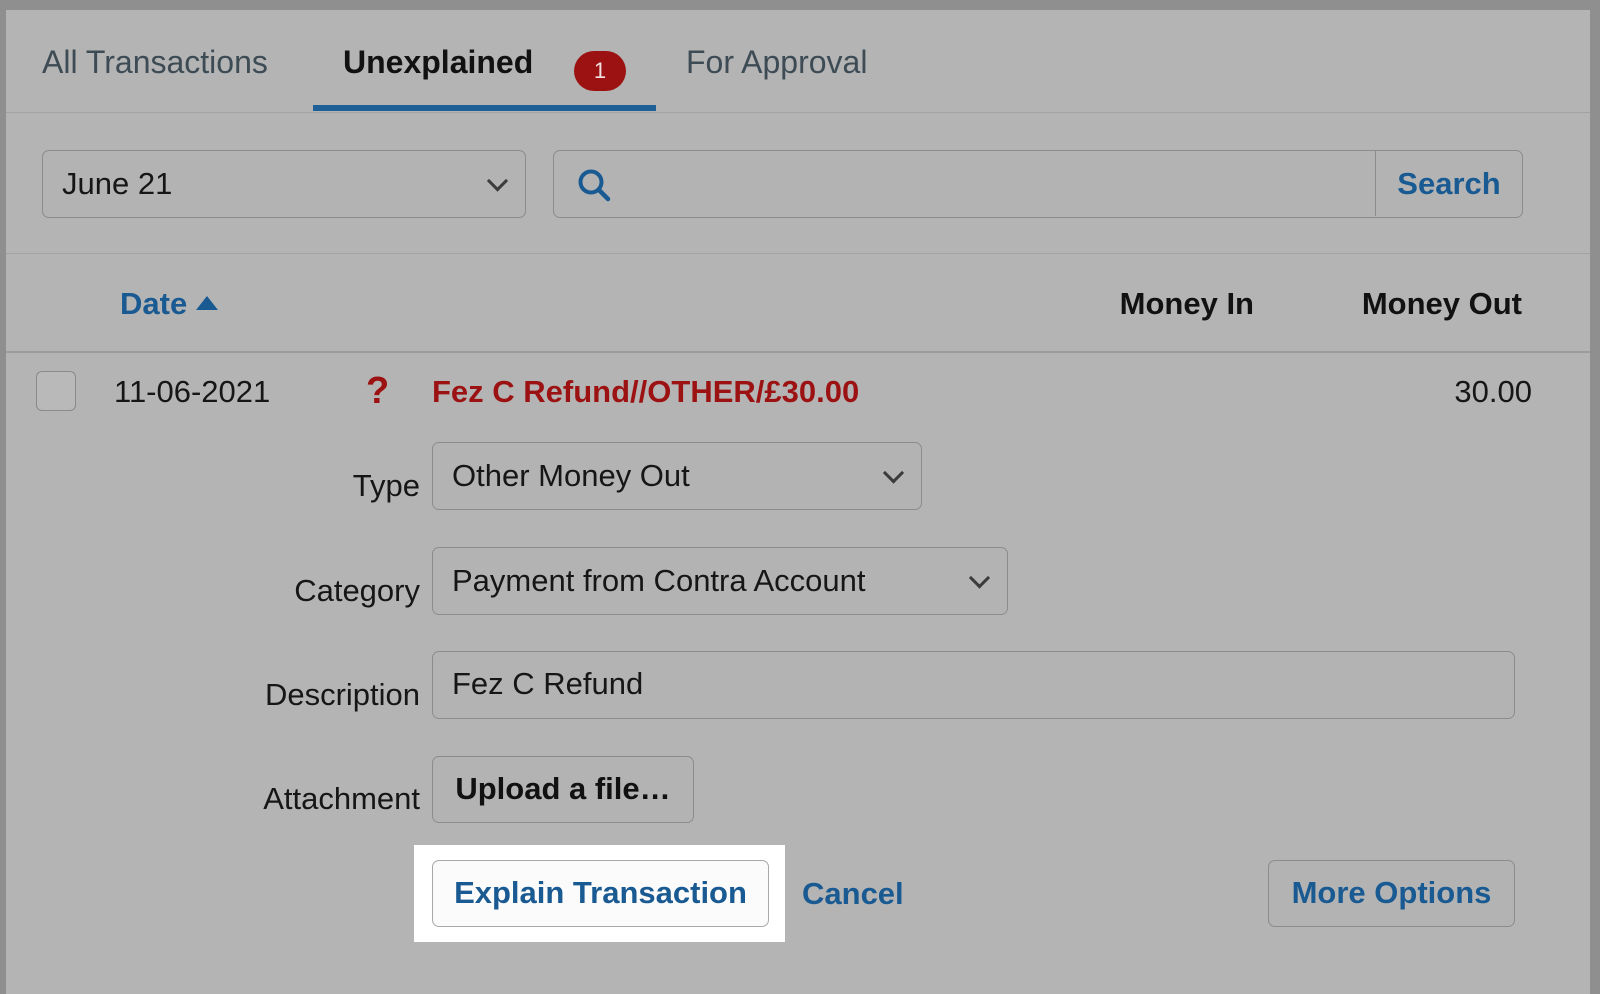 The image size is (1600, 994). I want to click on month-select: June 21, so click(284, 184).